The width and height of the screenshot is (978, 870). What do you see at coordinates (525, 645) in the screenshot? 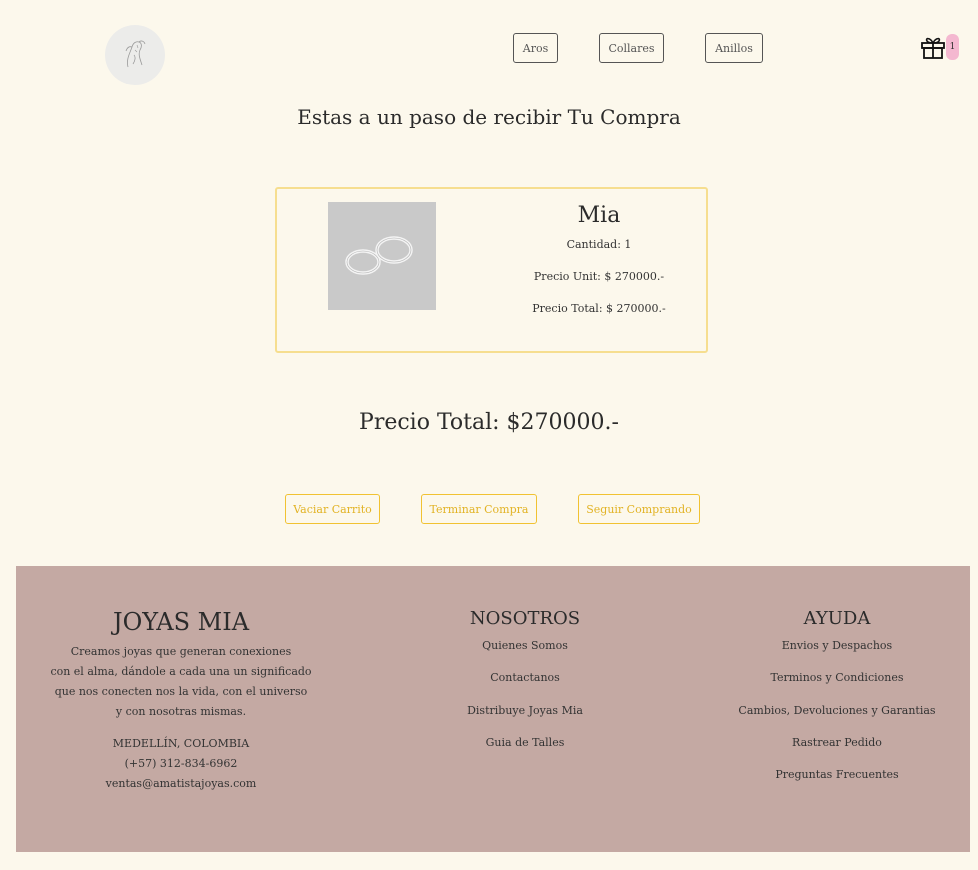
I see `footer-link-quienes-somos: Quienes Somos` at bounding box center [525, 645].